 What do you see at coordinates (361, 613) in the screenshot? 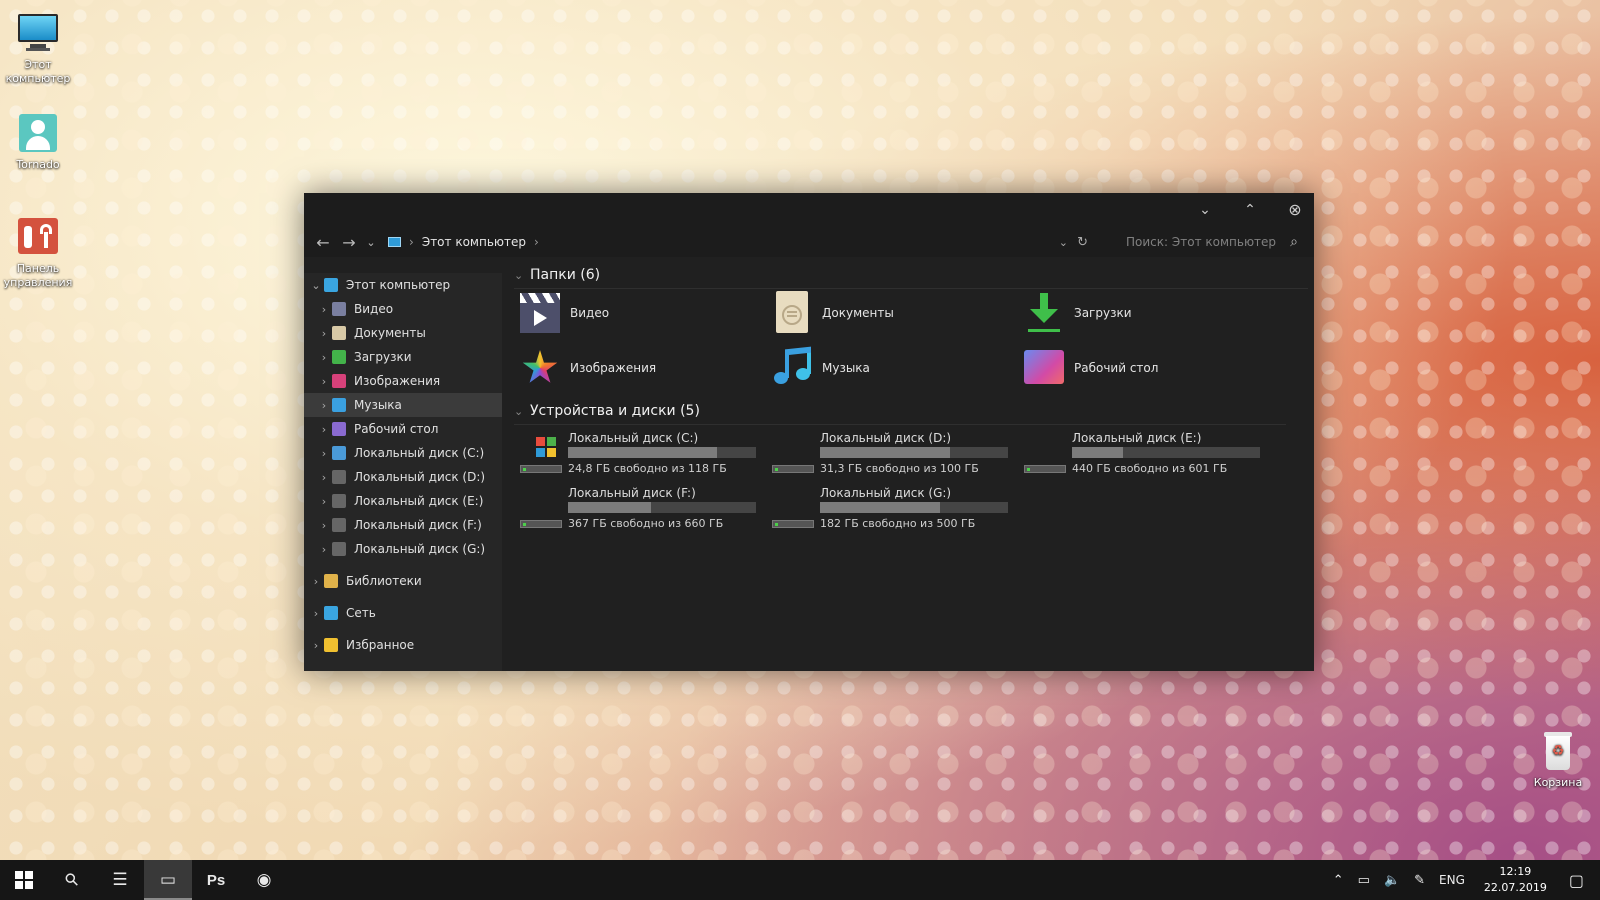
I see `sidebar-item-label: Сеть` at bounding box center [361, 613].